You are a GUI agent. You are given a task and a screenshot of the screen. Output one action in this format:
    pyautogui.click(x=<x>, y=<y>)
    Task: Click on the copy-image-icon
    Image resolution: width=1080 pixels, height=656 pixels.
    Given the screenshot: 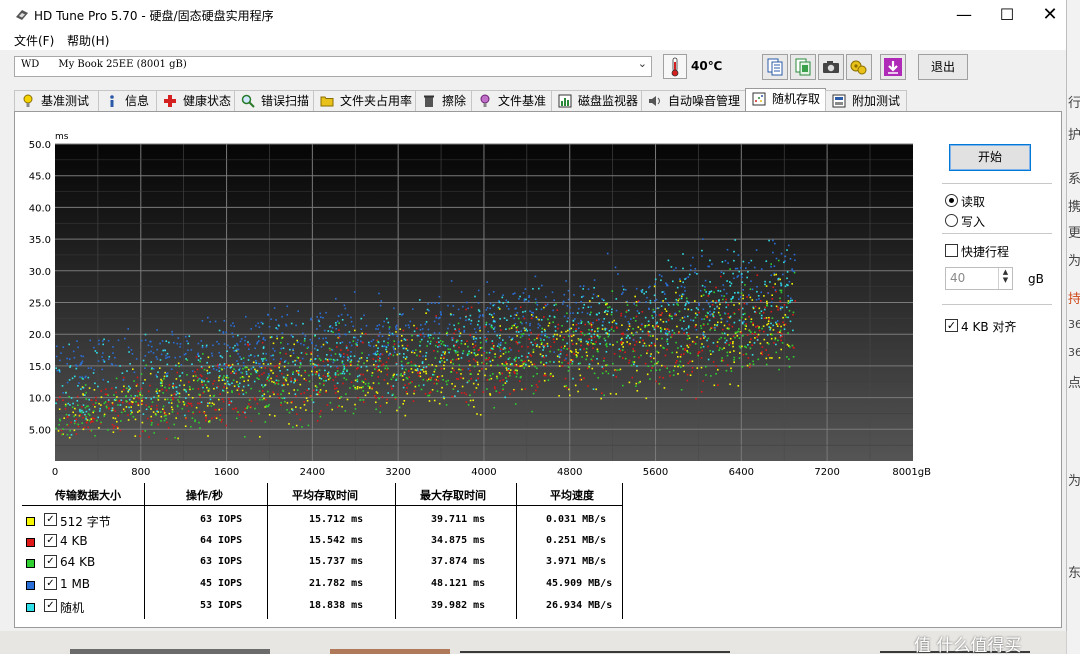 What is the action you would take?
    pyautogui.click(x=803, y=67)
    